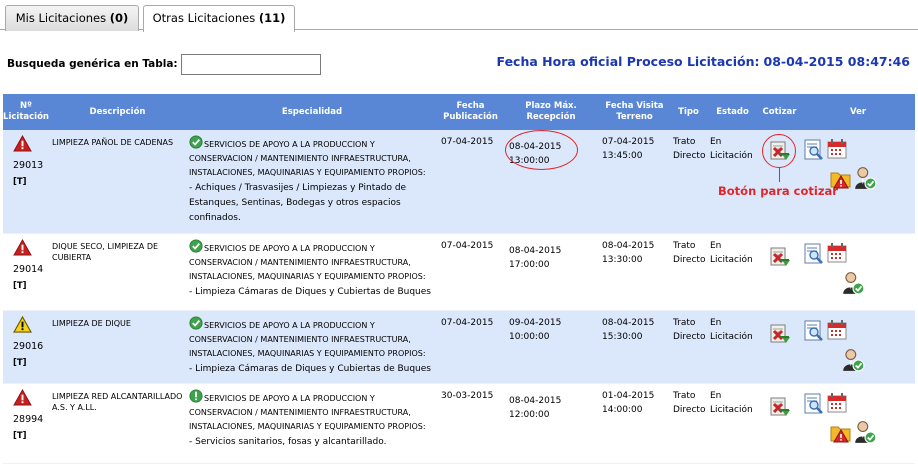  I want to click on col-plazo: Plazo Máx. Recepción, so click(551, 112).